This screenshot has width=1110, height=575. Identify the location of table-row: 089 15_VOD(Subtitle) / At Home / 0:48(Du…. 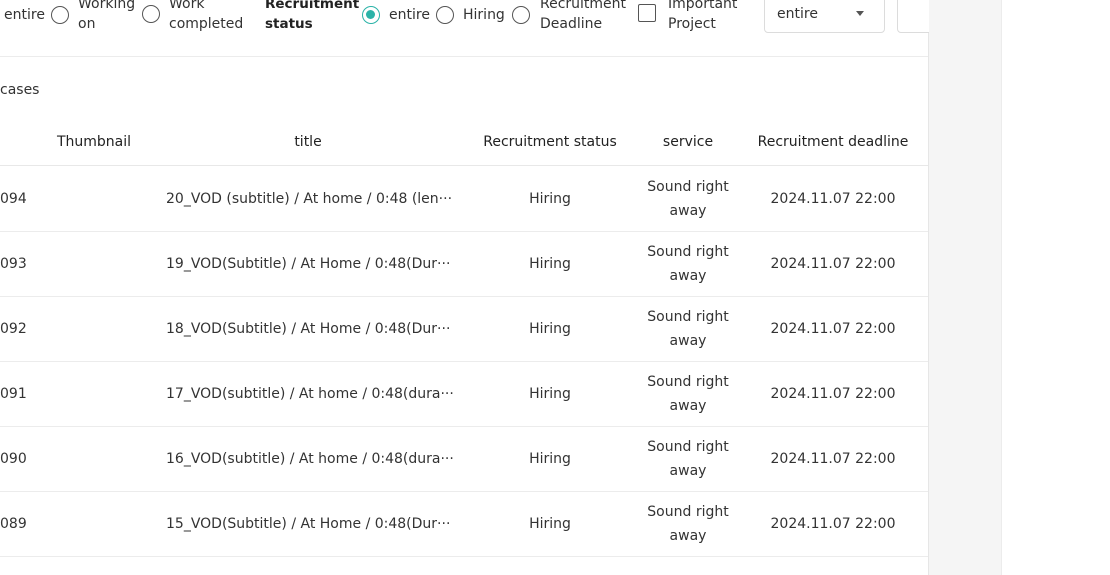
(464, 524).